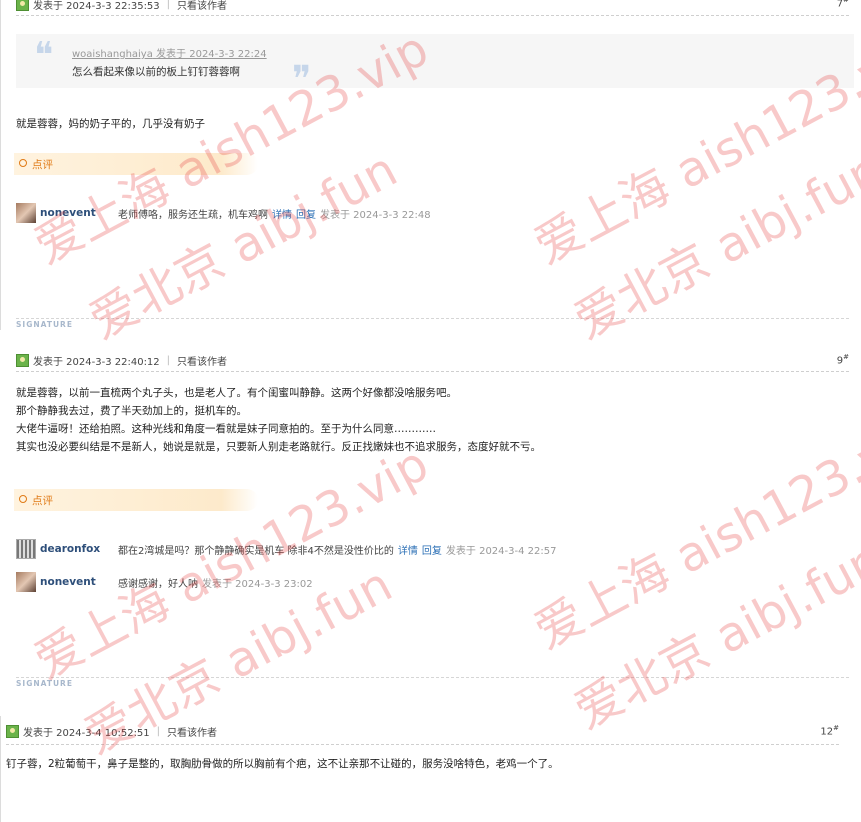  What do you see at coordinates (86, 733) in the screenshot?
I see `post-time: 发表于 2024-3-4 10:52:51` at bounding box center [86, 733].